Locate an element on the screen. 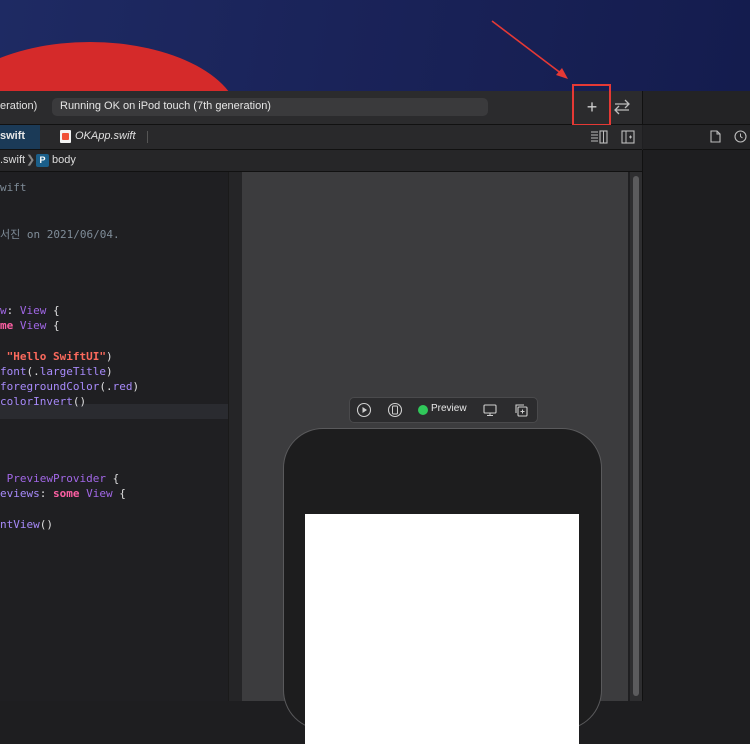 Image resolution: width=750 pixels, height=744 pixels. code-token: "Hello SwiftUI" is located at coordinates (53, 356).